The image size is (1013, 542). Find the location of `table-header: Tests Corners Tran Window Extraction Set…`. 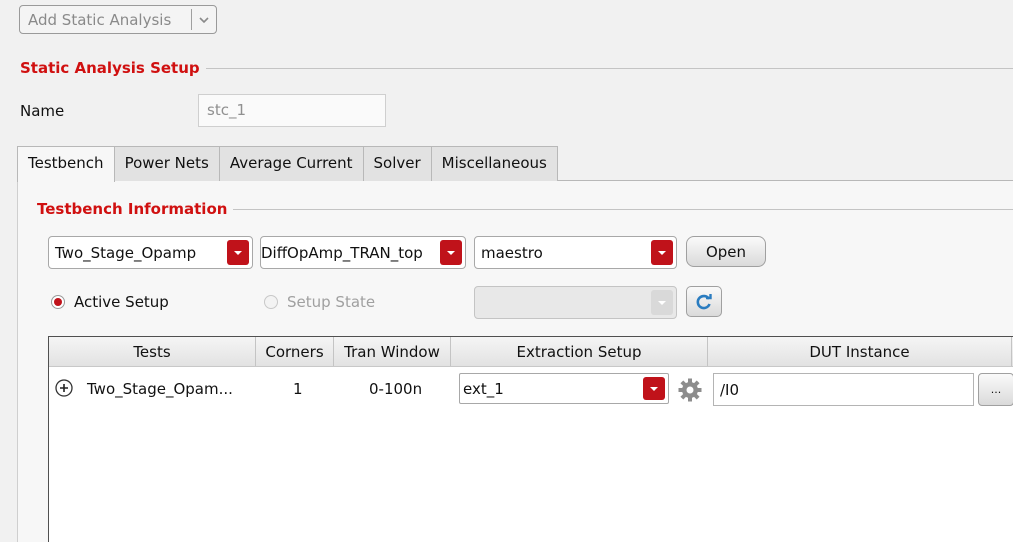

table-header: Tests Corners Tran Window Extraction Set… is located at coordinates (531, 352).